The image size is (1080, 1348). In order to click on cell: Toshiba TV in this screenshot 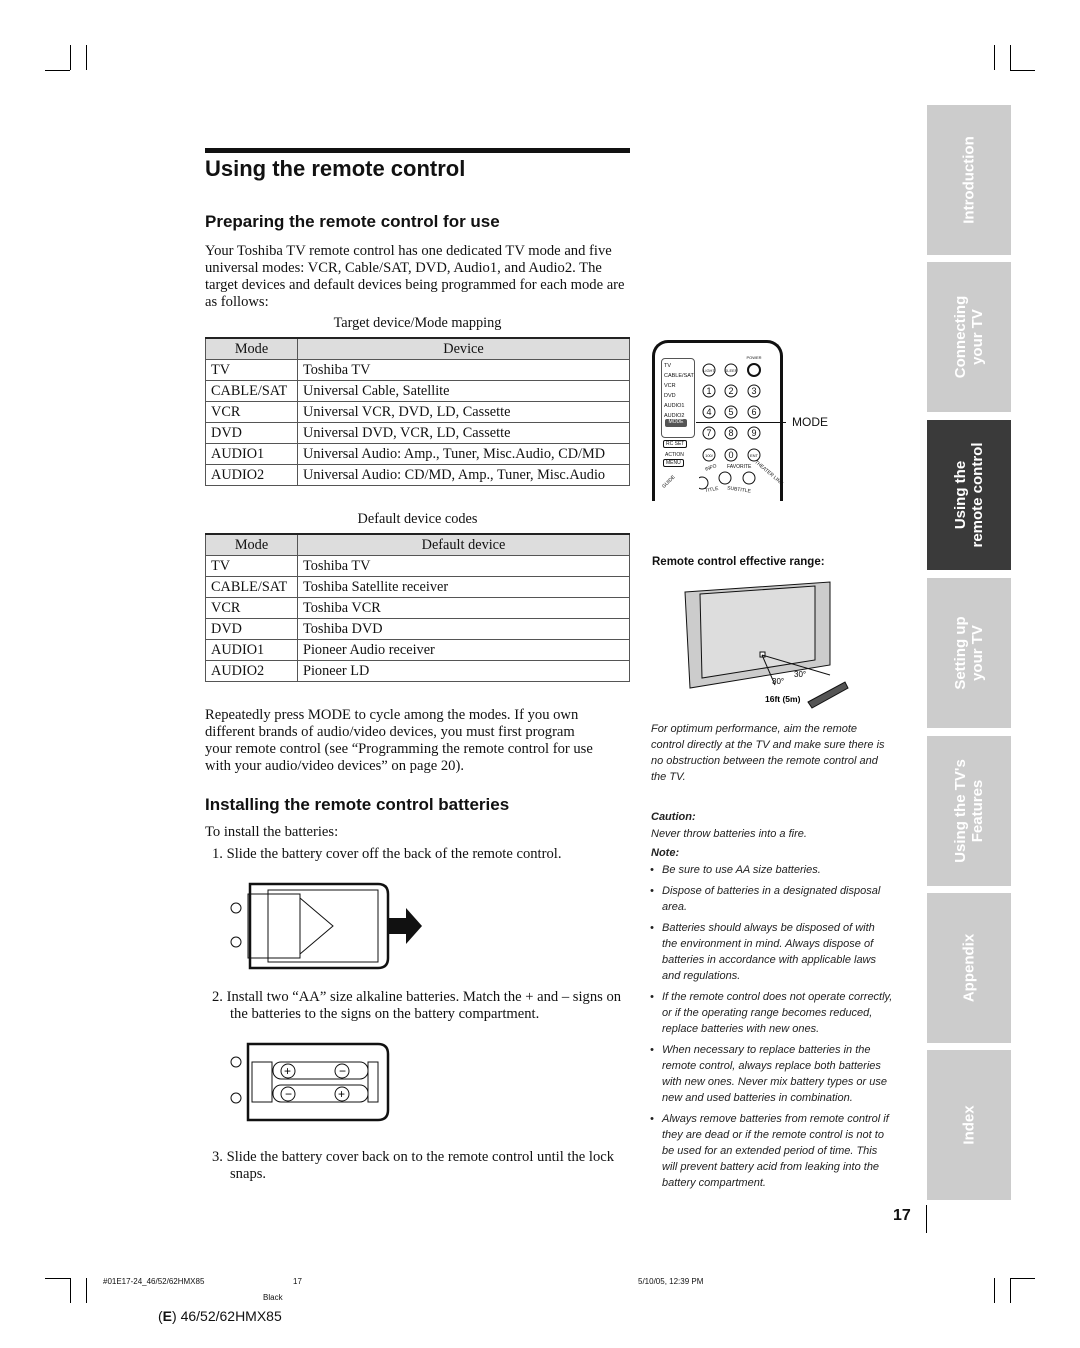, I will do `click(463, 566)`.